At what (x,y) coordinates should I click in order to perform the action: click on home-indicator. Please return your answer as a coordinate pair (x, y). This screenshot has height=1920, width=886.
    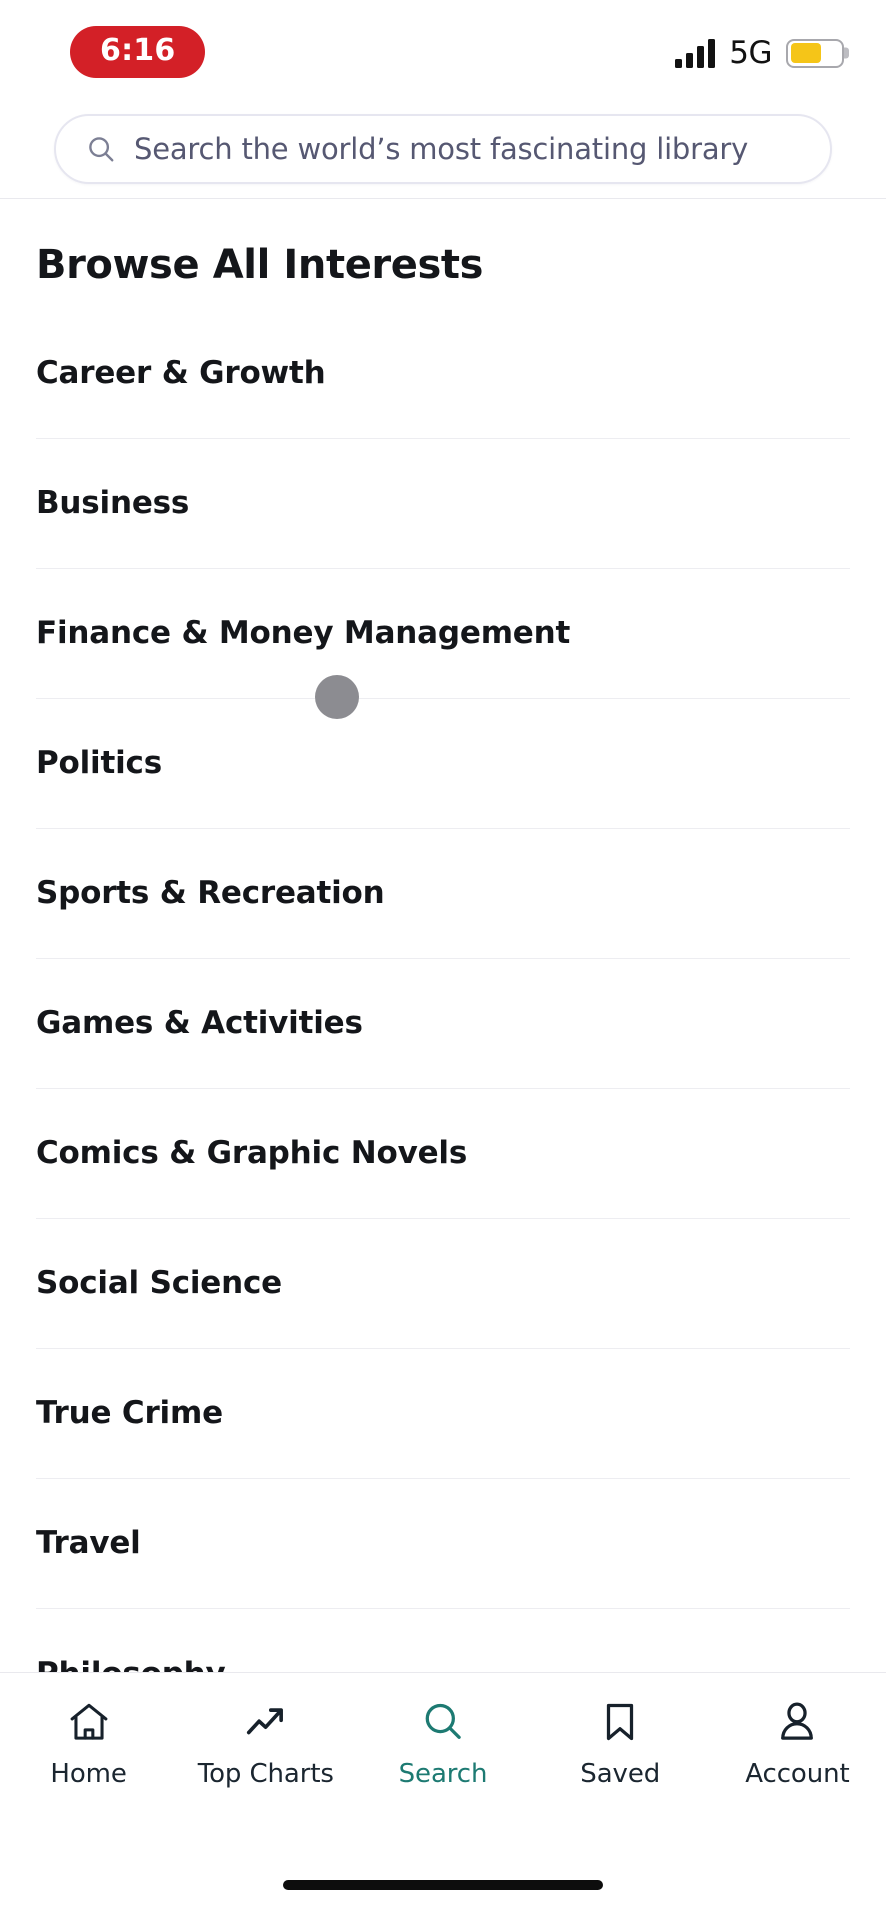
    Looking at the image, I should click on (443, 1885).